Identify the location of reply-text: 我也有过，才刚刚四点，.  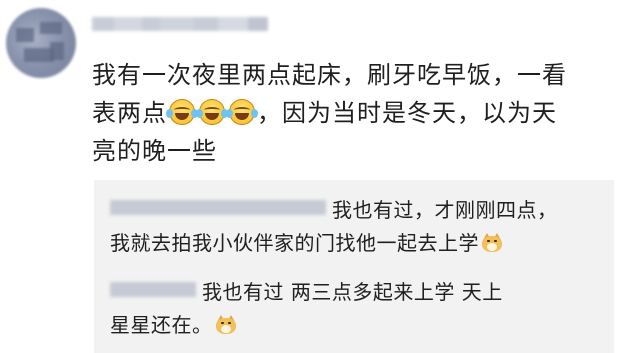
(445, 210).